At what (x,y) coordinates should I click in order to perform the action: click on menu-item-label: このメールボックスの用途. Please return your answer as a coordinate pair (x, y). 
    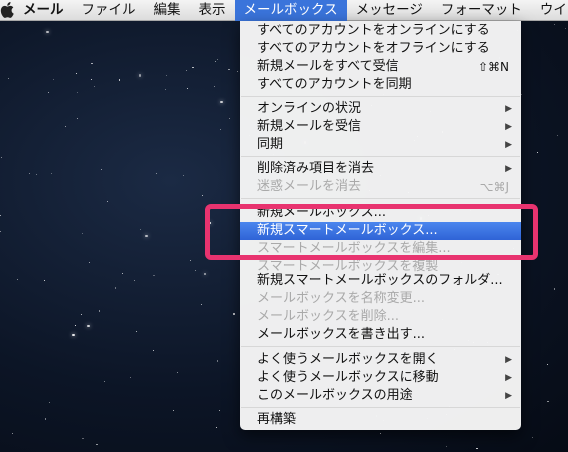
    Looking at the image, I should click on (335, 395).